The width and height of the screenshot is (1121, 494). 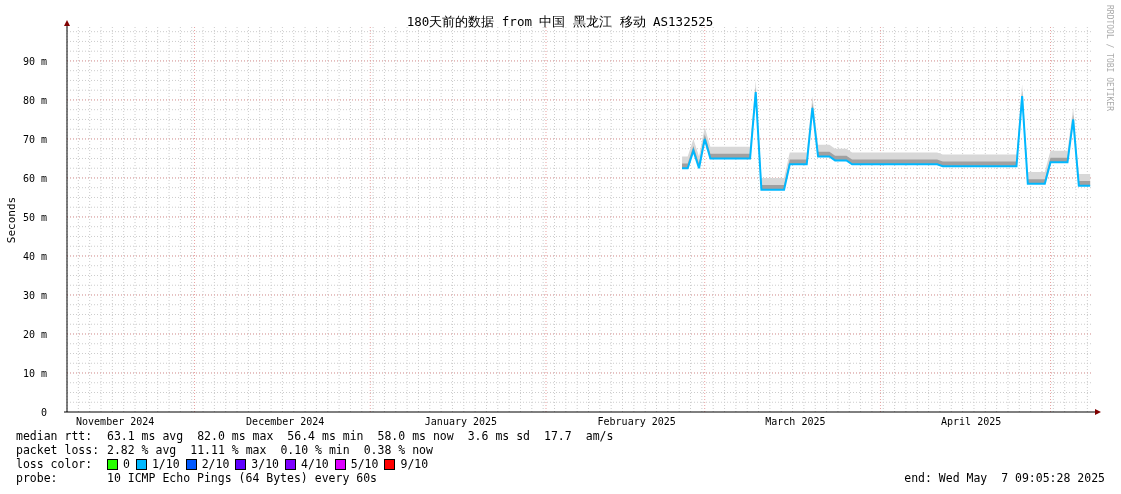 What do you see at coordinates (34, 178) in the screenshot?
I see `axis-tick-label: 60 m` at bounding box center [34, 178].